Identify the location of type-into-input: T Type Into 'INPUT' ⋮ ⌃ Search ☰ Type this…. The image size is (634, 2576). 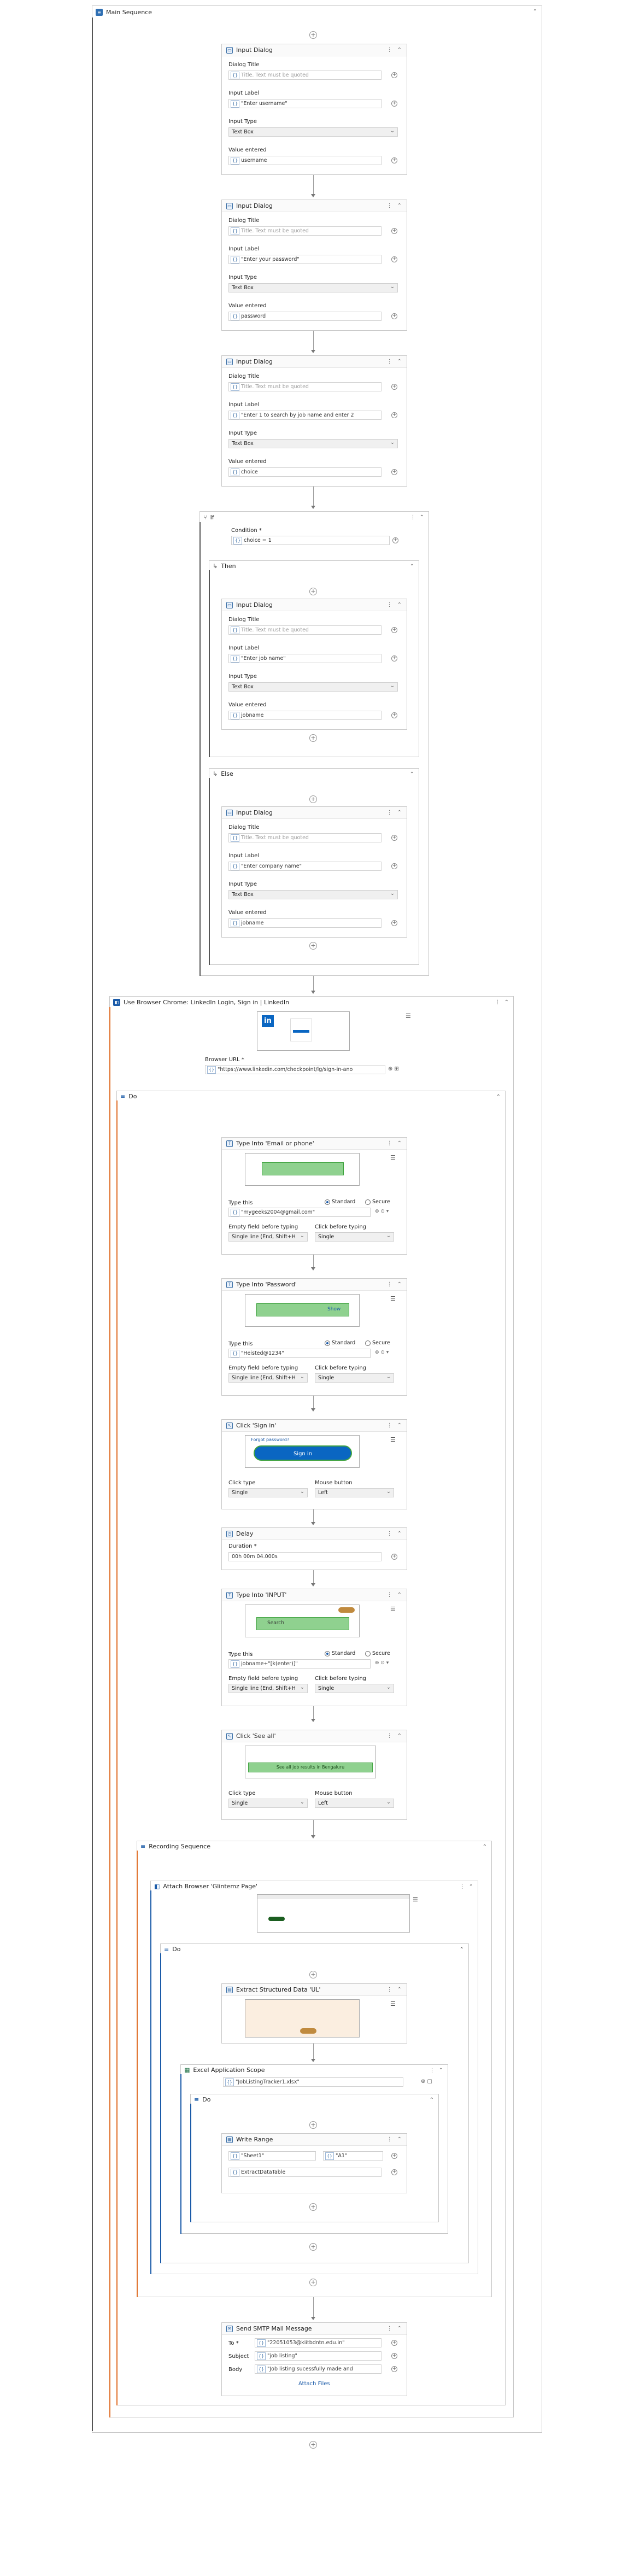
(314, 1647).